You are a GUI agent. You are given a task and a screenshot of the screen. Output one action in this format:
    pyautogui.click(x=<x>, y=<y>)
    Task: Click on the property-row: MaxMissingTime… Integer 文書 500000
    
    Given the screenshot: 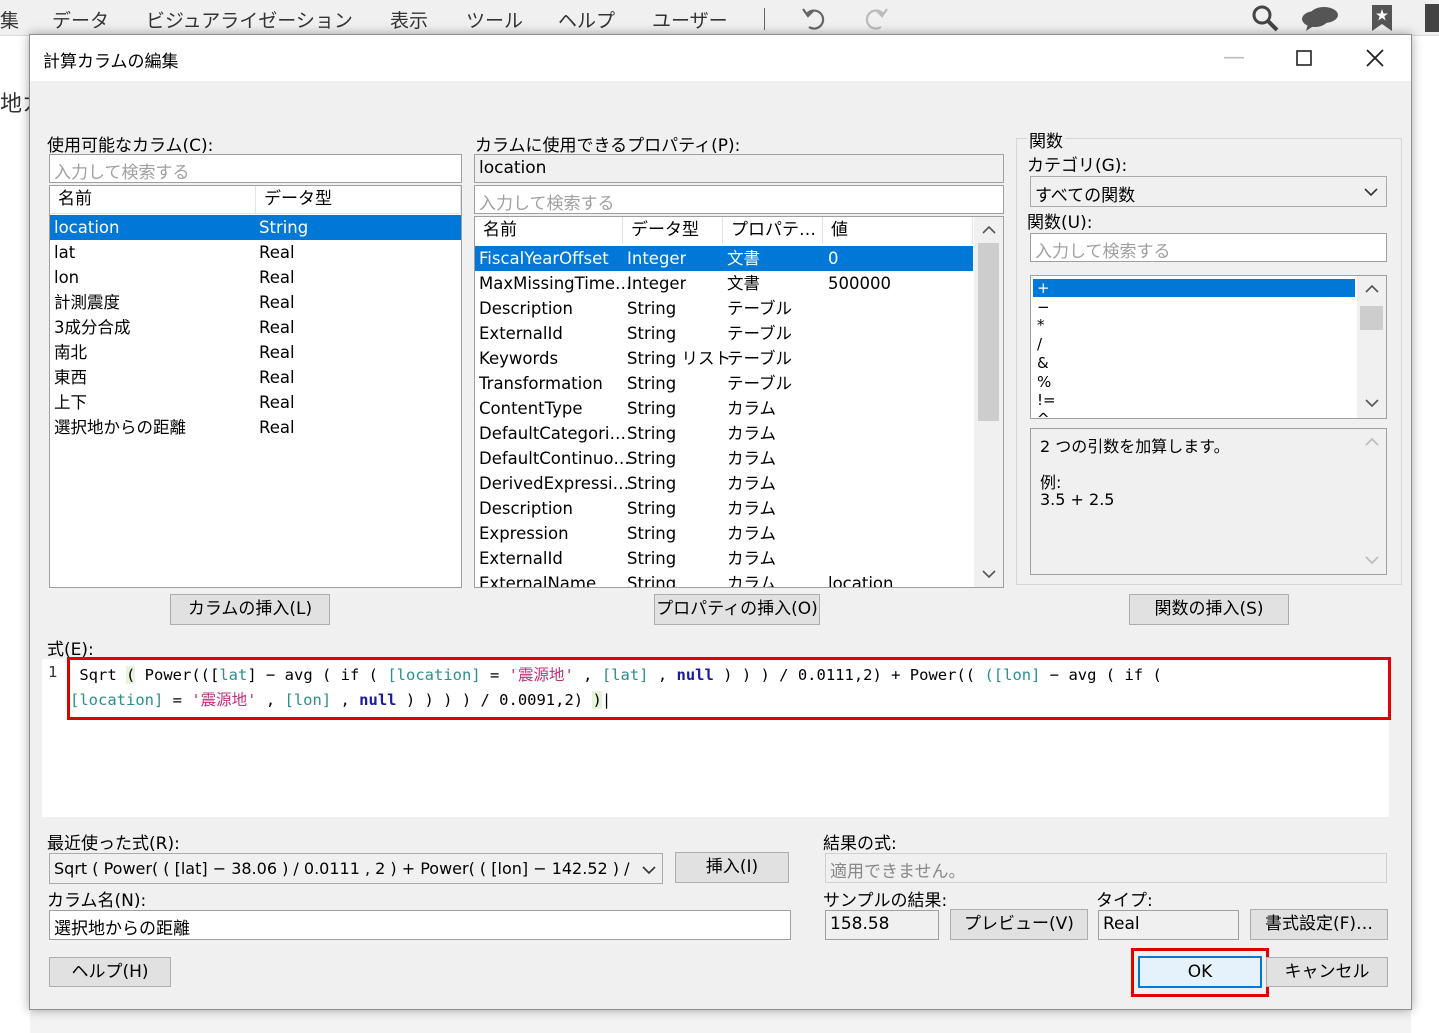 What is the action you would take?
    pyautogui.click(x=724, y=283)
    